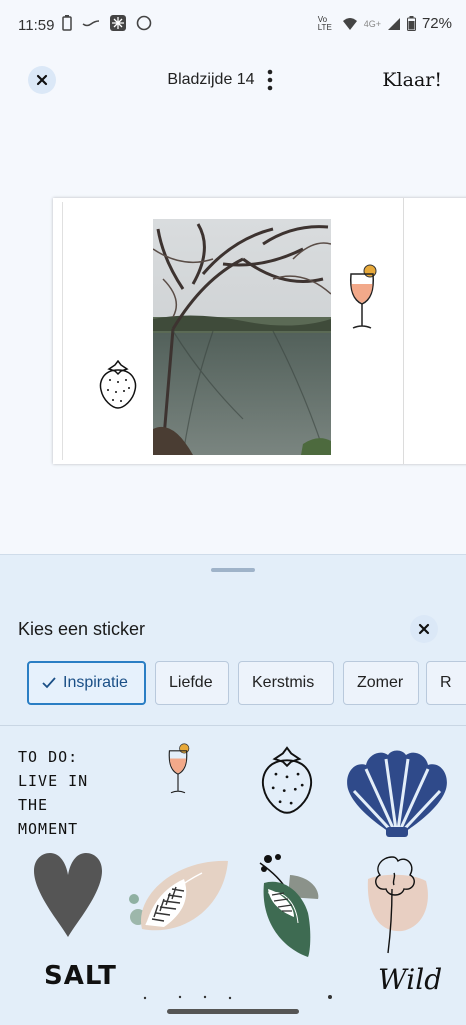 The width and height of the screenshot is (466, 1025). I want to click on wifi-icon, so click(349, 23).